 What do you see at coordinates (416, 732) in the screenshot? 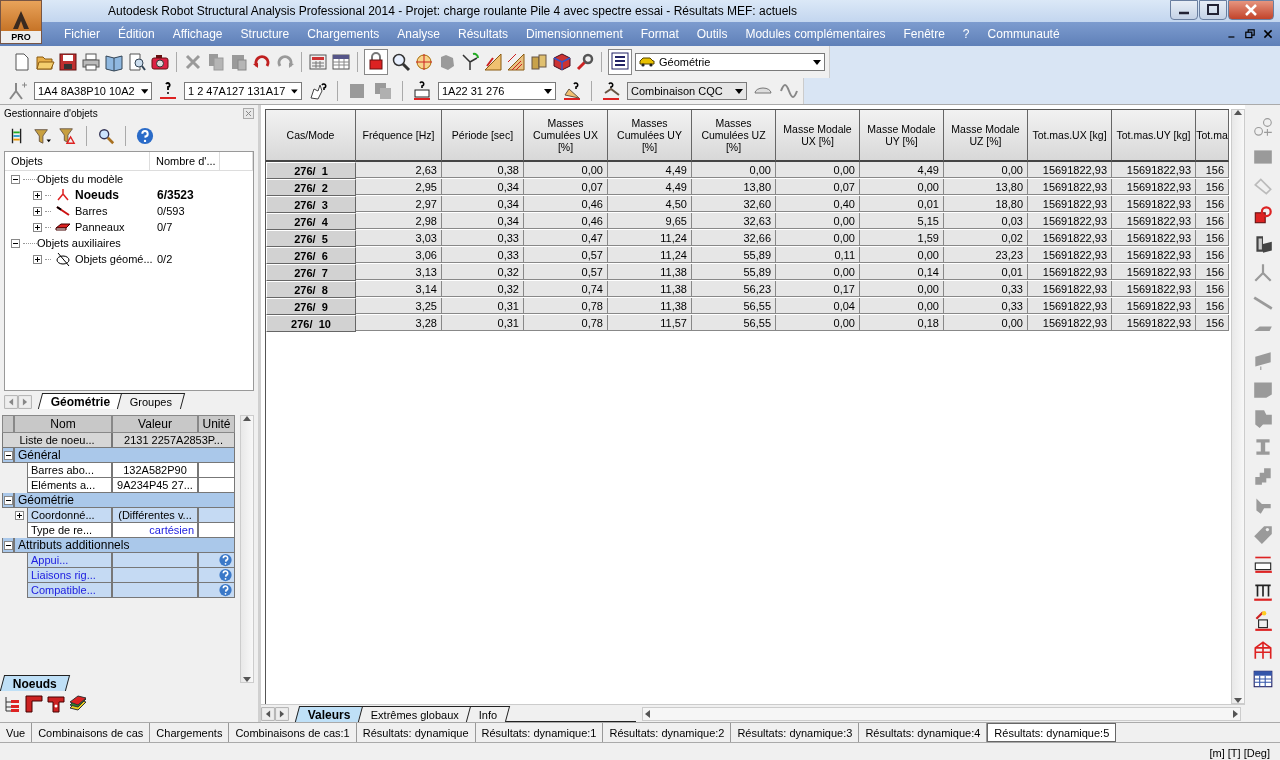
I see `view-tab: Résultats: dynamique` at bounding box center [416, 732].